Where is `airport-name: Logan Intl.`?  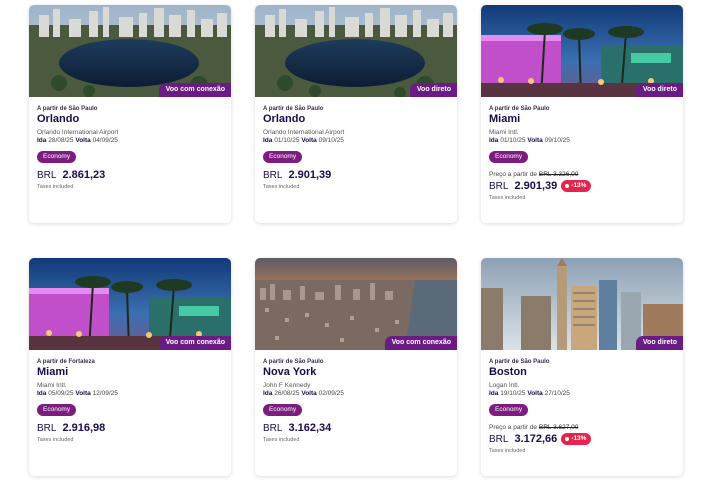
airport-name: Logan Intl. is located at coordinates (504, 385).